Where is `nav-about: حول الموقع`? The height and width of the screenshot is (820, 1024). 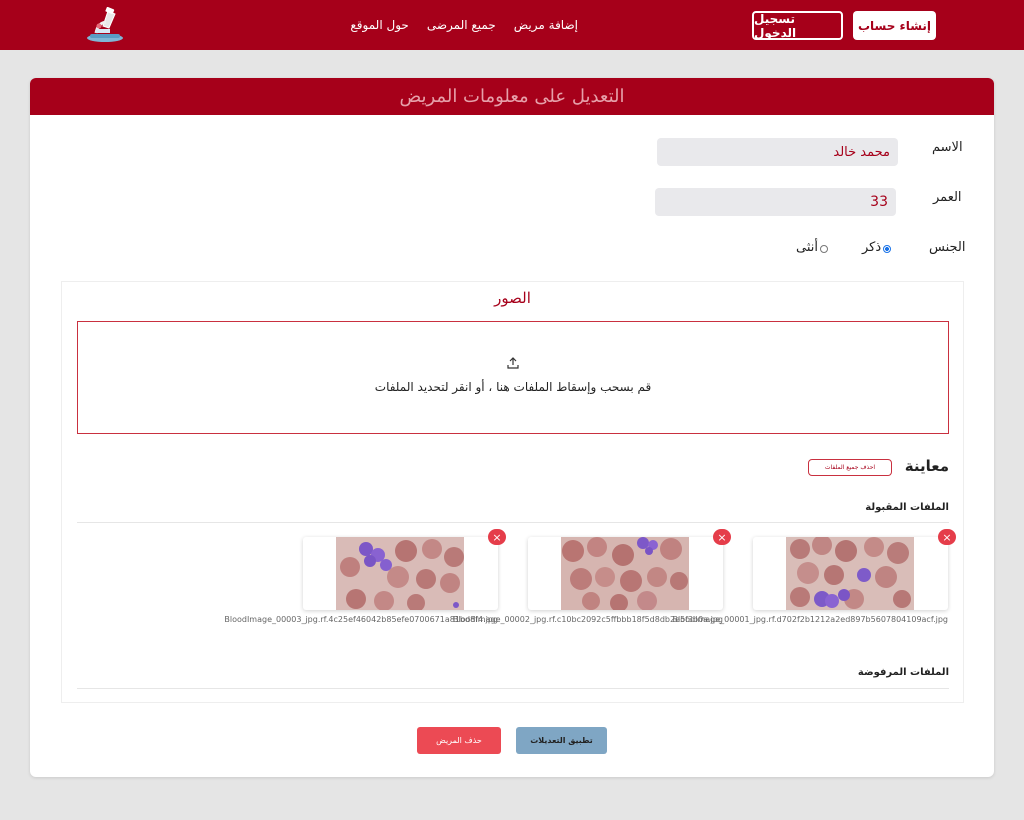
nav-about: حول الموقع is located at coordinates (379, 25).